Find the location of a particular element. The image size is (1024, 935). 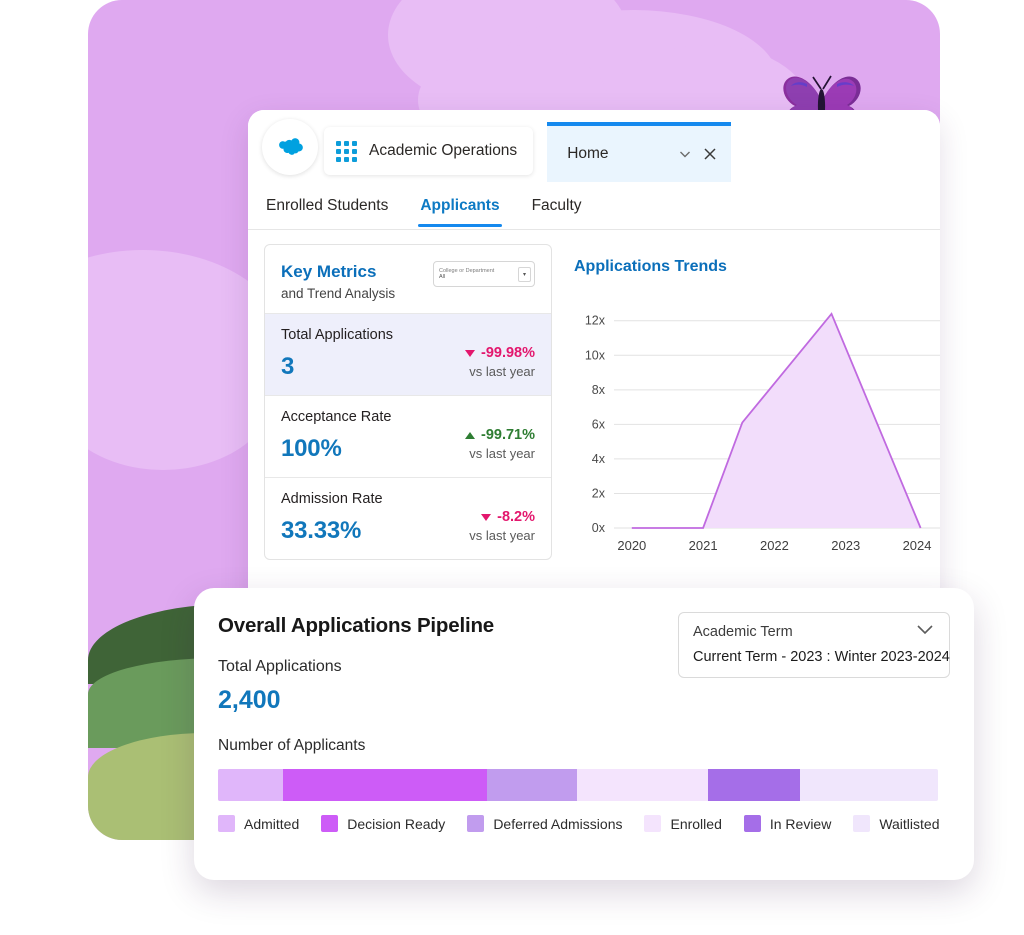

bar-segment-waitlisted is located at coordinates (868, 785).